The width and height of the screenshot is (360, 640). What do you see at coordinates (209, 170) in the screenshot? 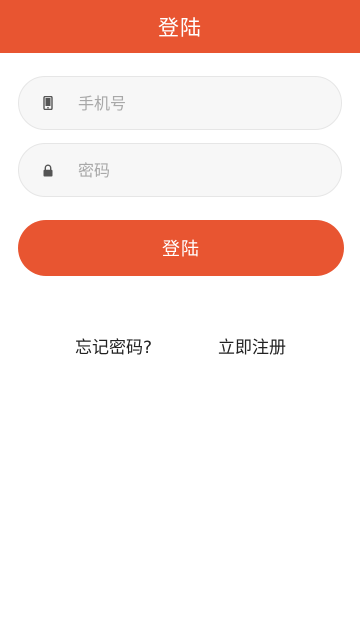
I see `password-input` at bounding box center [209, 170].